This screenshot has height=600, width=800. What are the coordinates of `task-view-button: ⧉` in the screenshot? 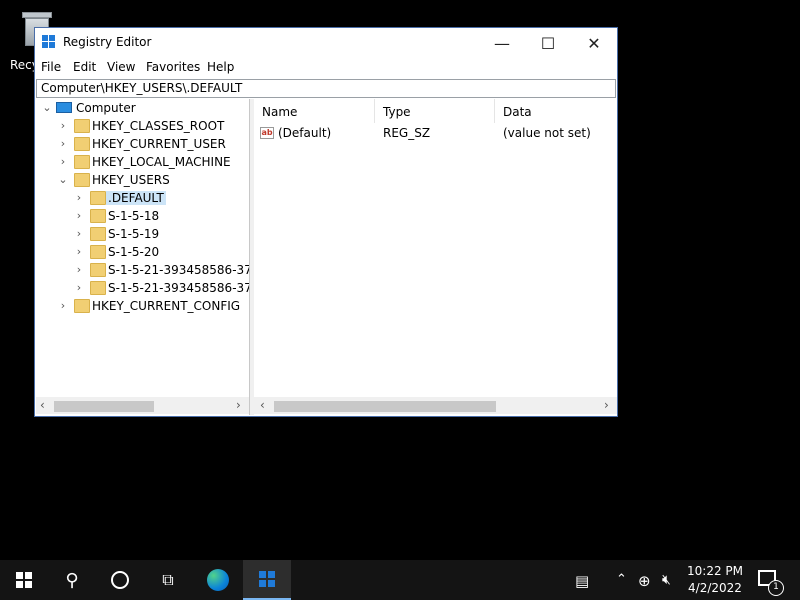 It's located at (168, 580).